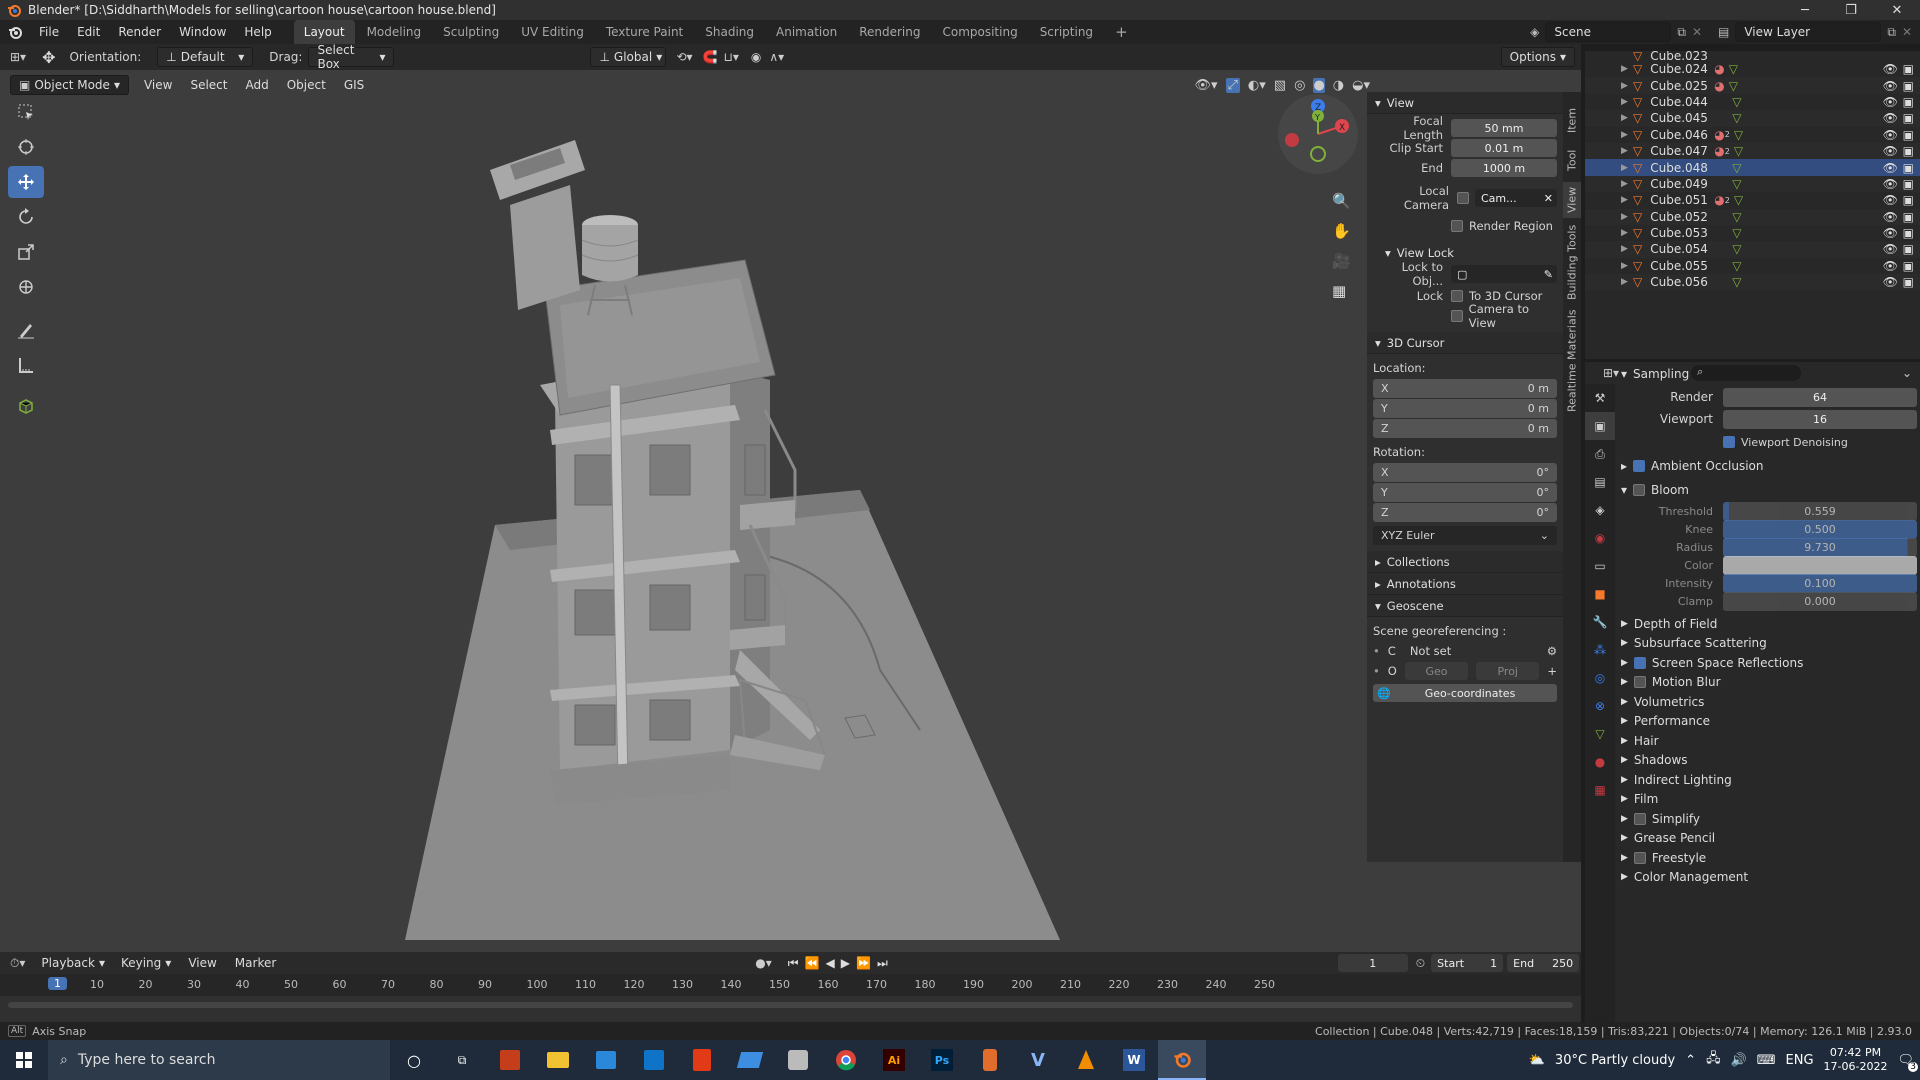  Describe the element at coordinates (1338, 85) in the screenshot. I see `material-shading-icon: ◑` at that location.